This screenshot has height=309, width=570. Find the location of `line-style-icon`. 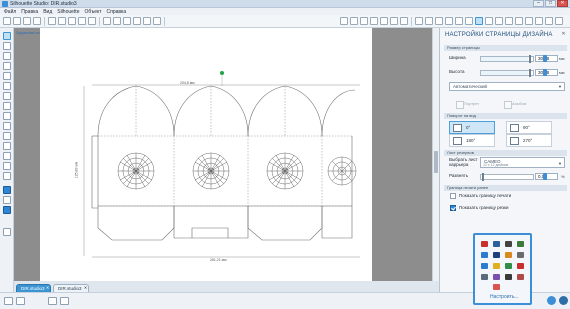

line-style-icon is located at coordinates (439, 21).